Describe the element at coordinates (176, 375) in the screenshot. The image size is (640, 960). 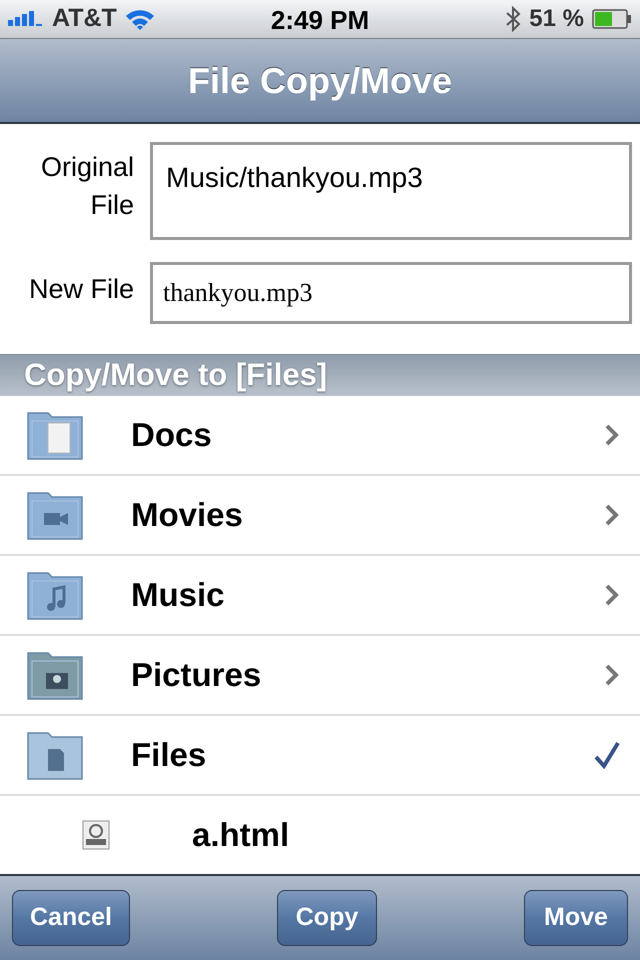
I see `section-header: Copy/Move to [Files]` at that location.